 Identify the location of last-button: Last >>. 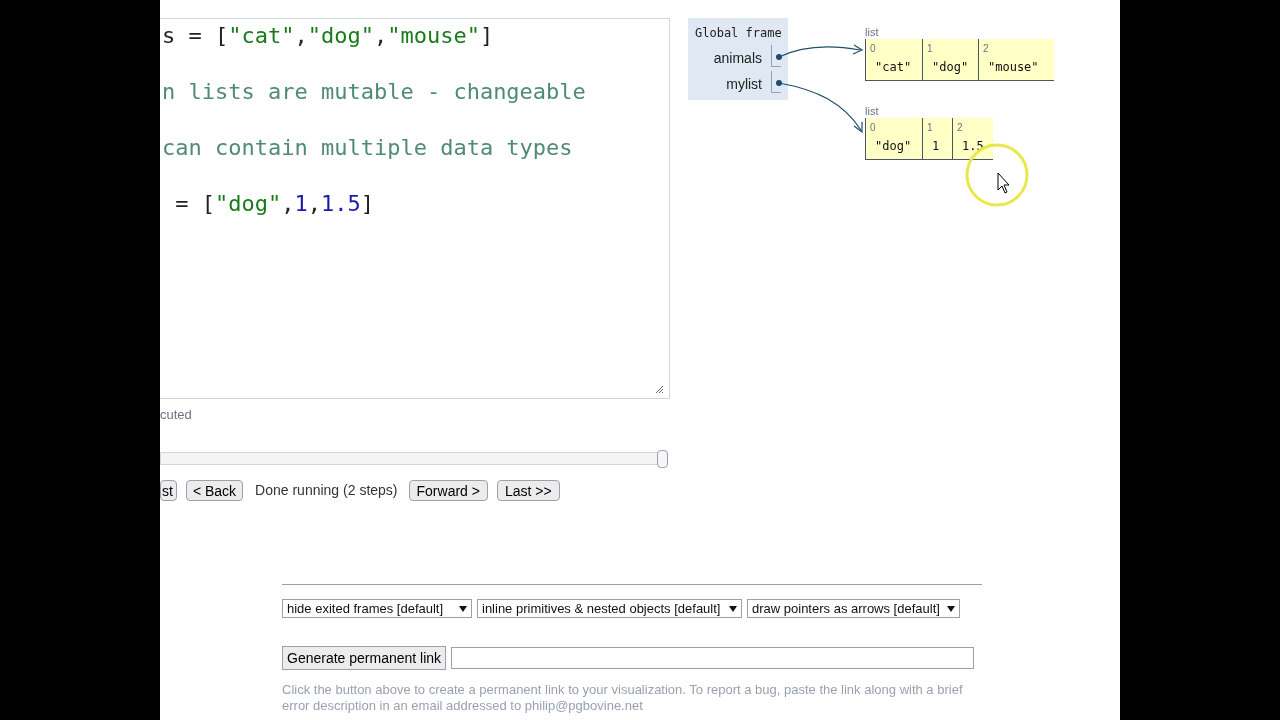
(528, 490).